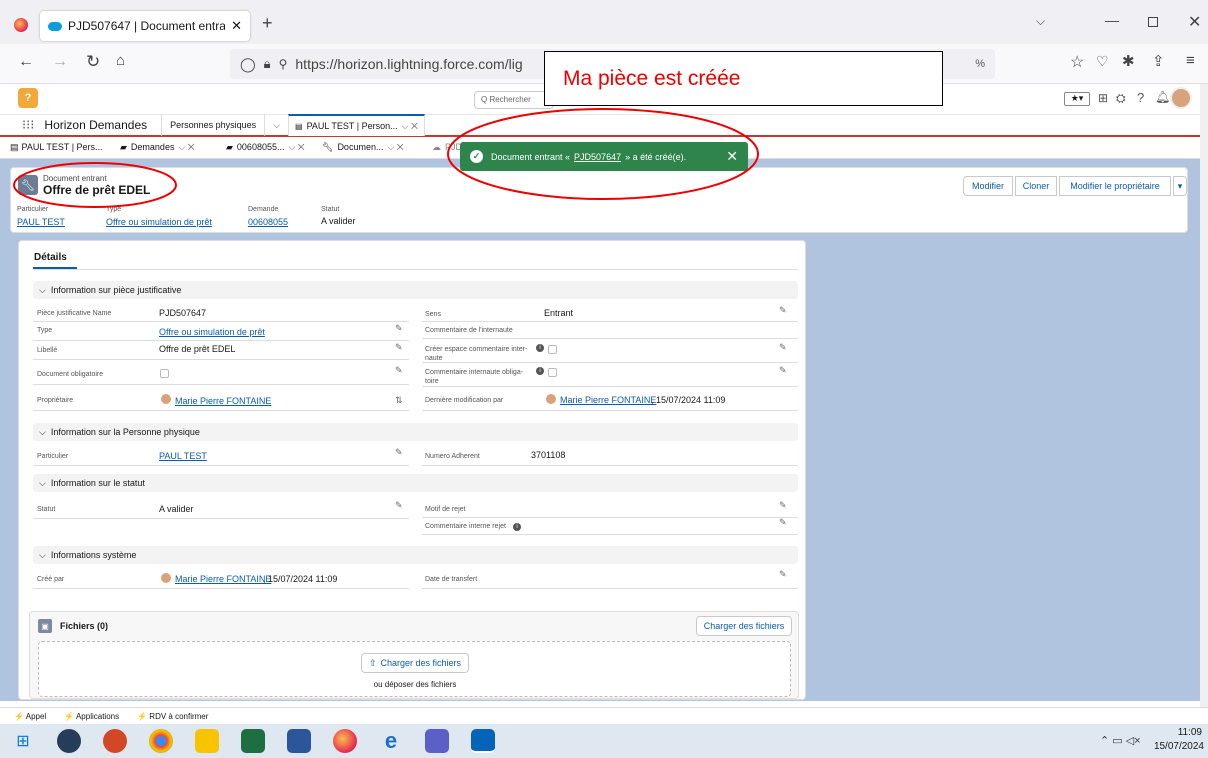 Image resolution: width=1208 pixels, height=758 pixels. I want to click on teams-icon, so click(437, 741).